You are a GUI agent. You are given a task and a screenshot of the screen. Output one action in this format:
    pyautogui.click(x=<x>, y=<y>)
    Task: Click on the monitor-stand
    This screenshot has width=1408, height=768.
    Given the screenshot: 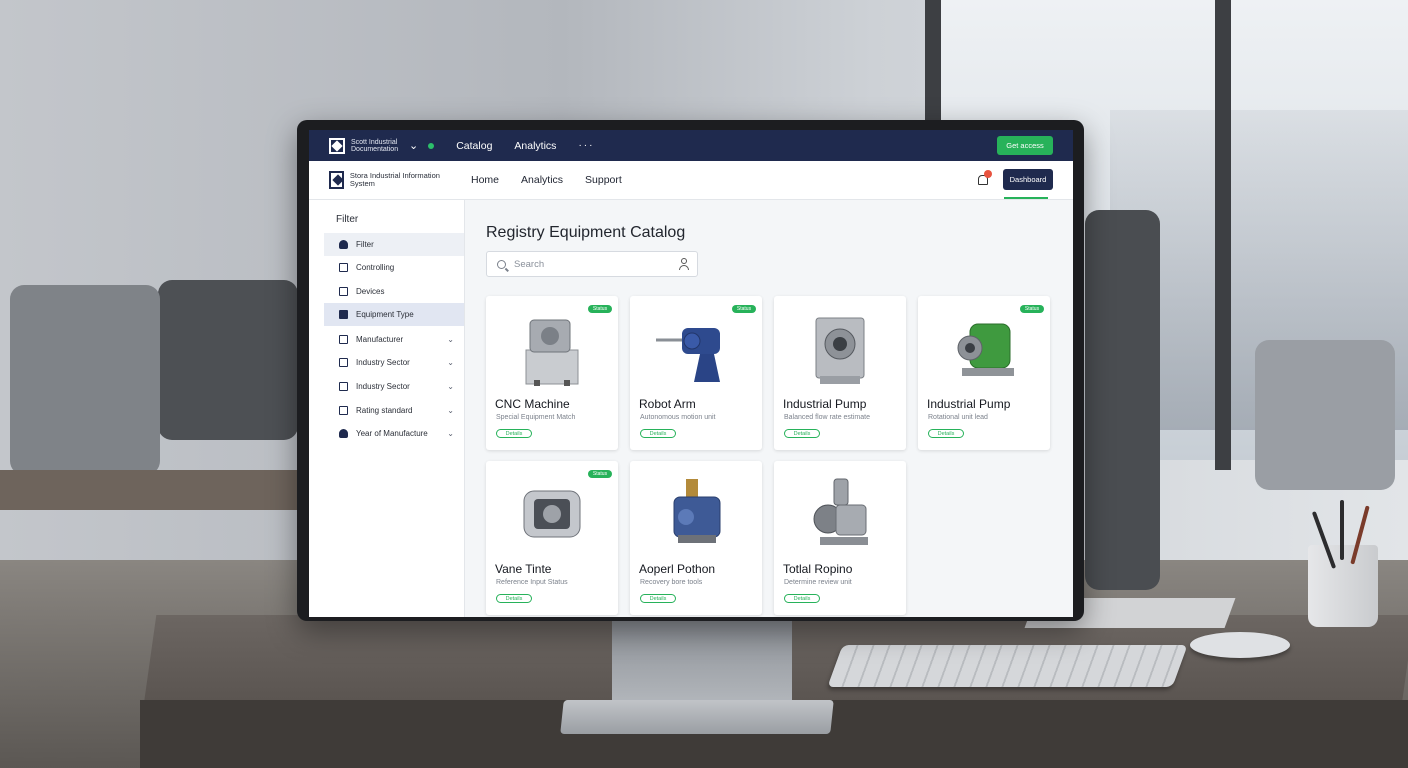 What is the action you would take?
    pyautogui.click(x=702, y=664)
    